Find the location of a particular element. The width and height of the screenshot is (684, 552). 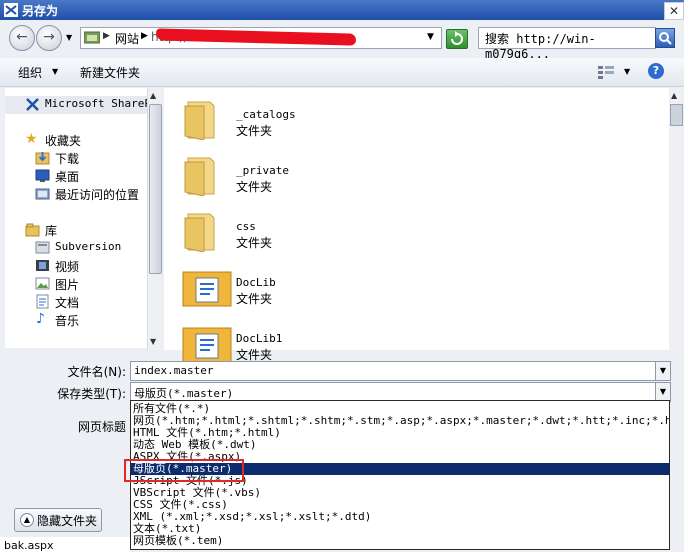

hide-folders-label: 隐藏文件夹 is located at coordinates (67, 521).